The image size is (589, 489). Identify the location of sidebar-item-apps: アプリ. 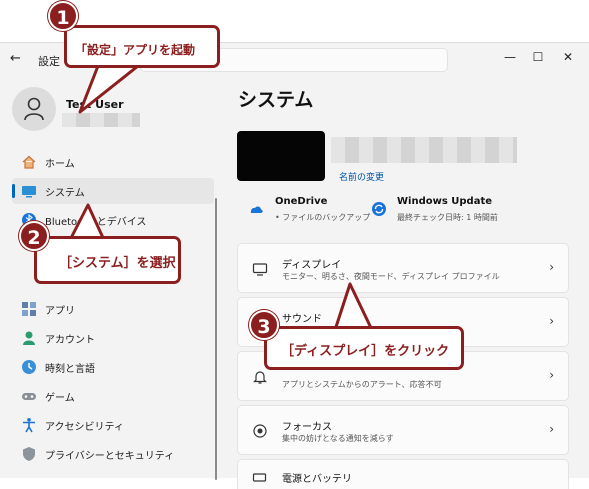
(113, 309).